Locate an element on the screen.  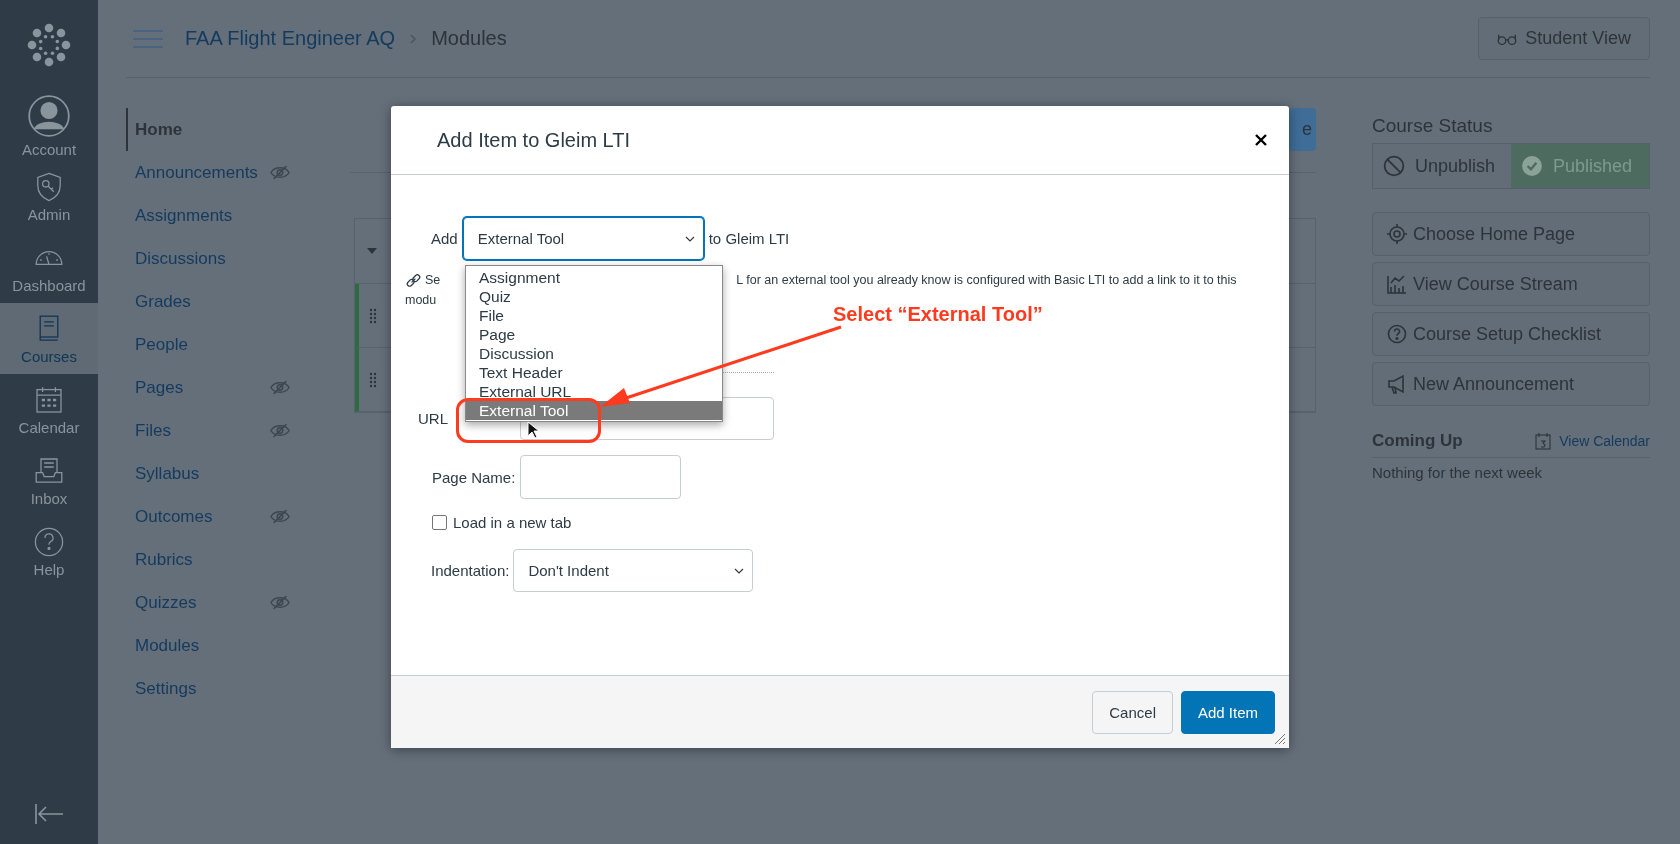
field-label: Page Name: is located at coordinates (474, 477).